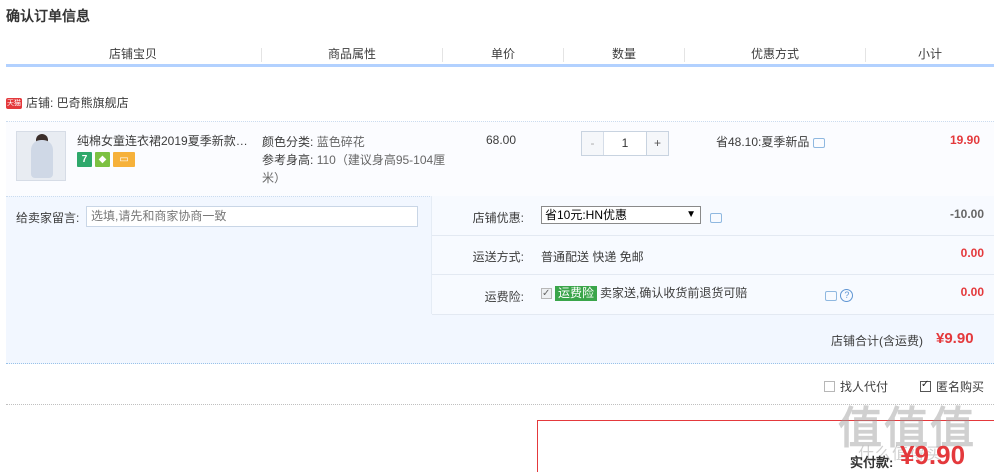 This screenshot has width=994, height=472. What do you see at coordinates (955, 338) in the screenshot?
I see `shop-total-value: ¥9.90` at bounding box center [955, 338].